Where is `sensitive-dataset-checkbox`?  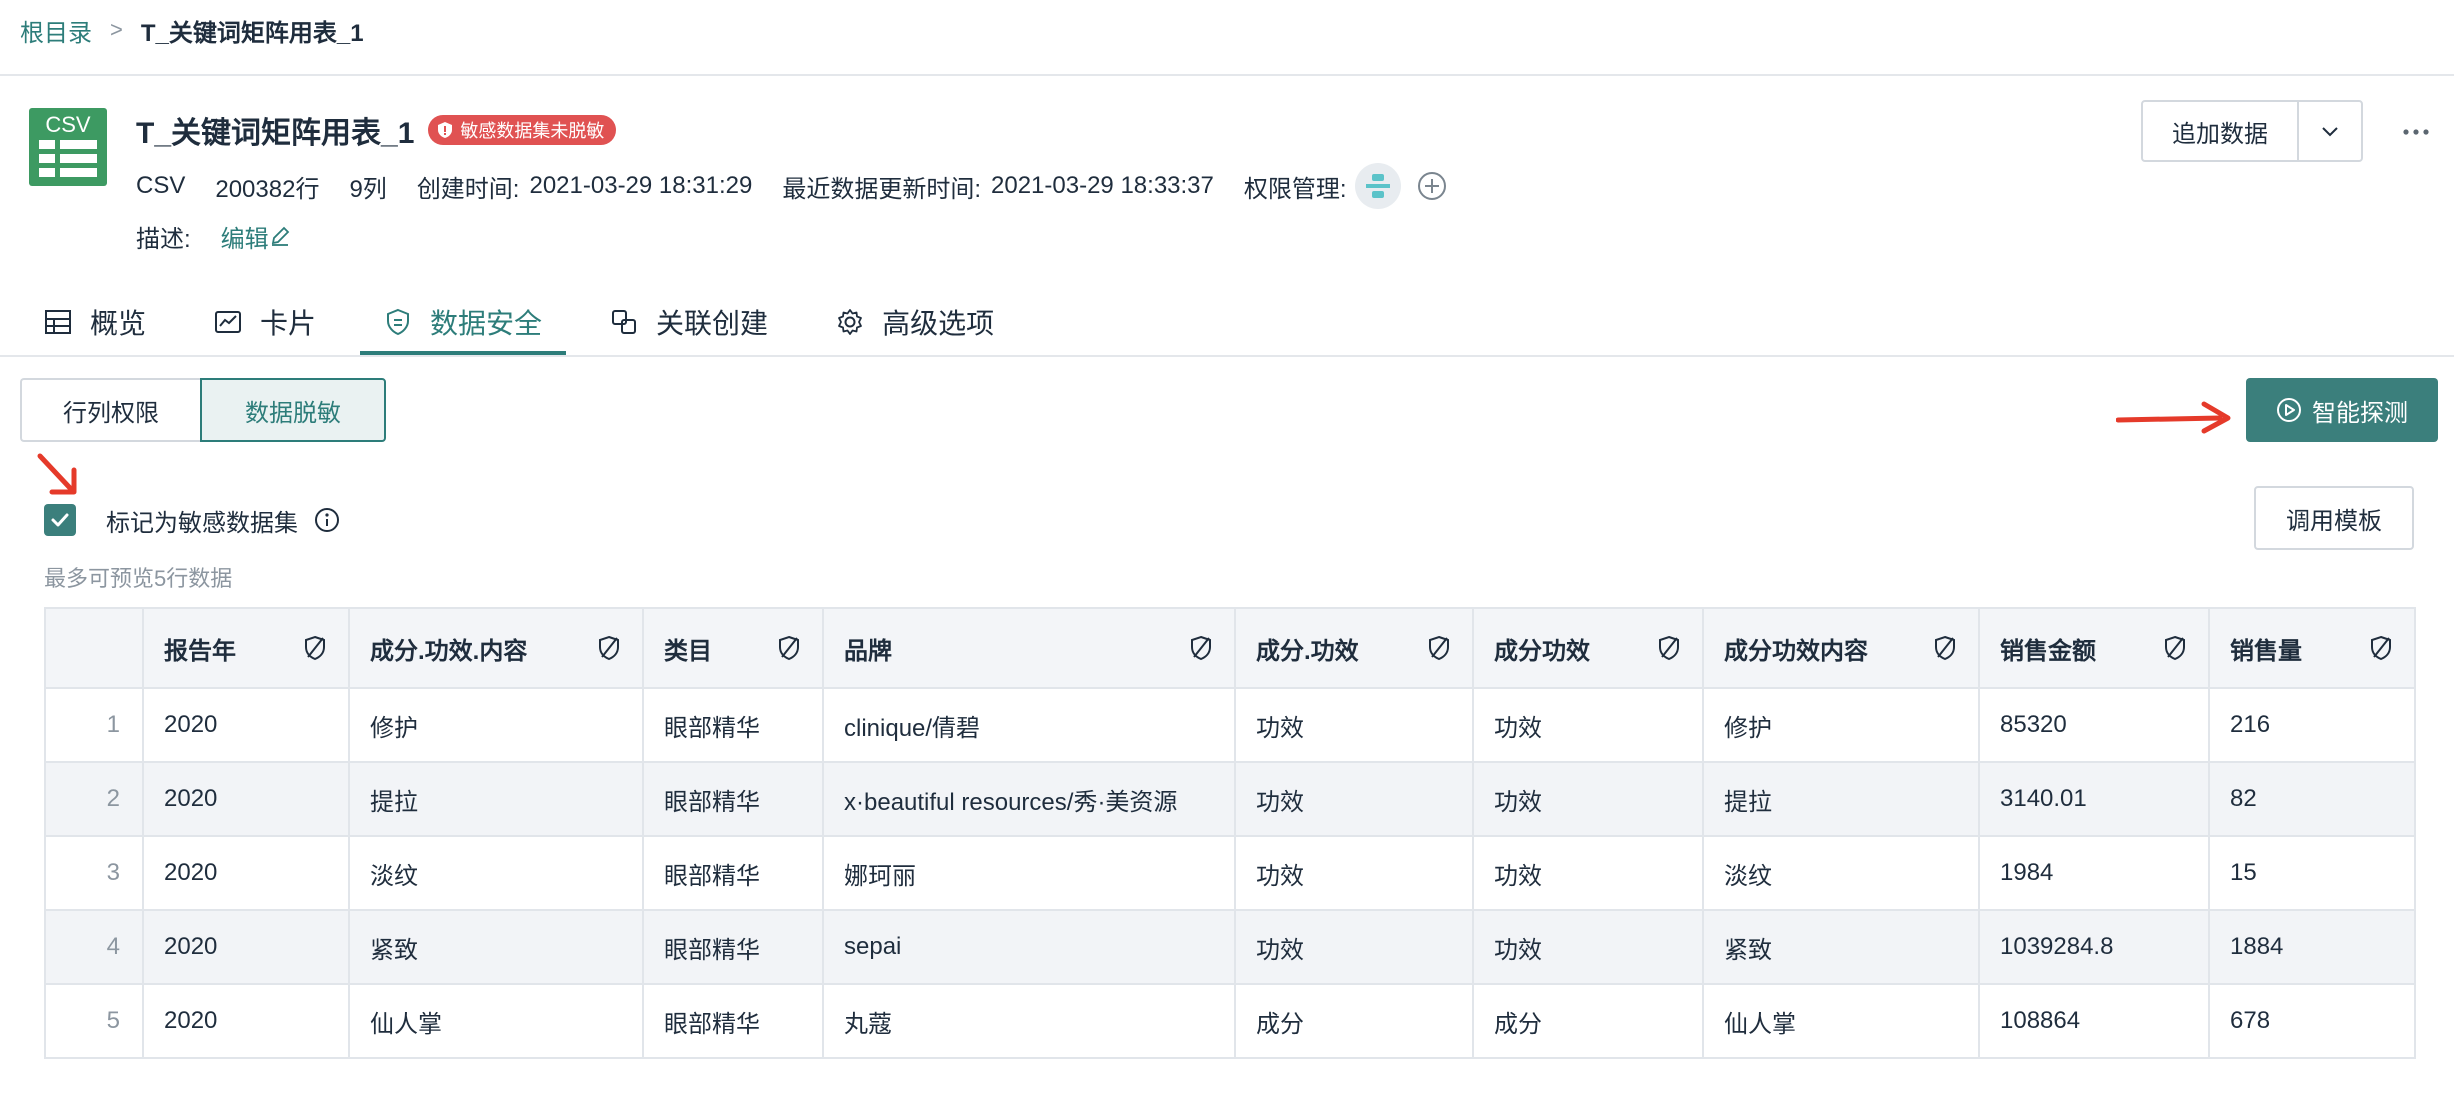
sensitive-dataset-checkbox is located at coordinates (60, 520).